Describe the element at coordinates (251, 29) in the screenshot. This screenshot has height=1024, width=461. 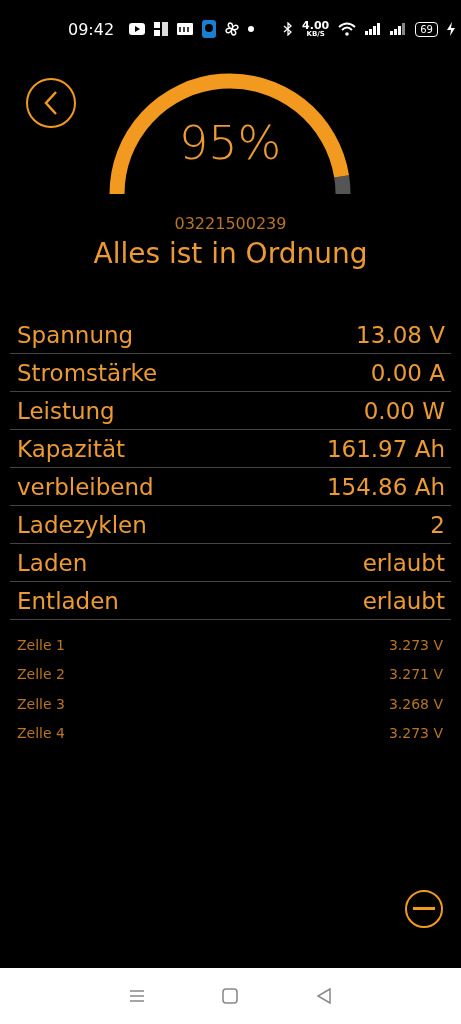
I see `dot-icon` at that location.